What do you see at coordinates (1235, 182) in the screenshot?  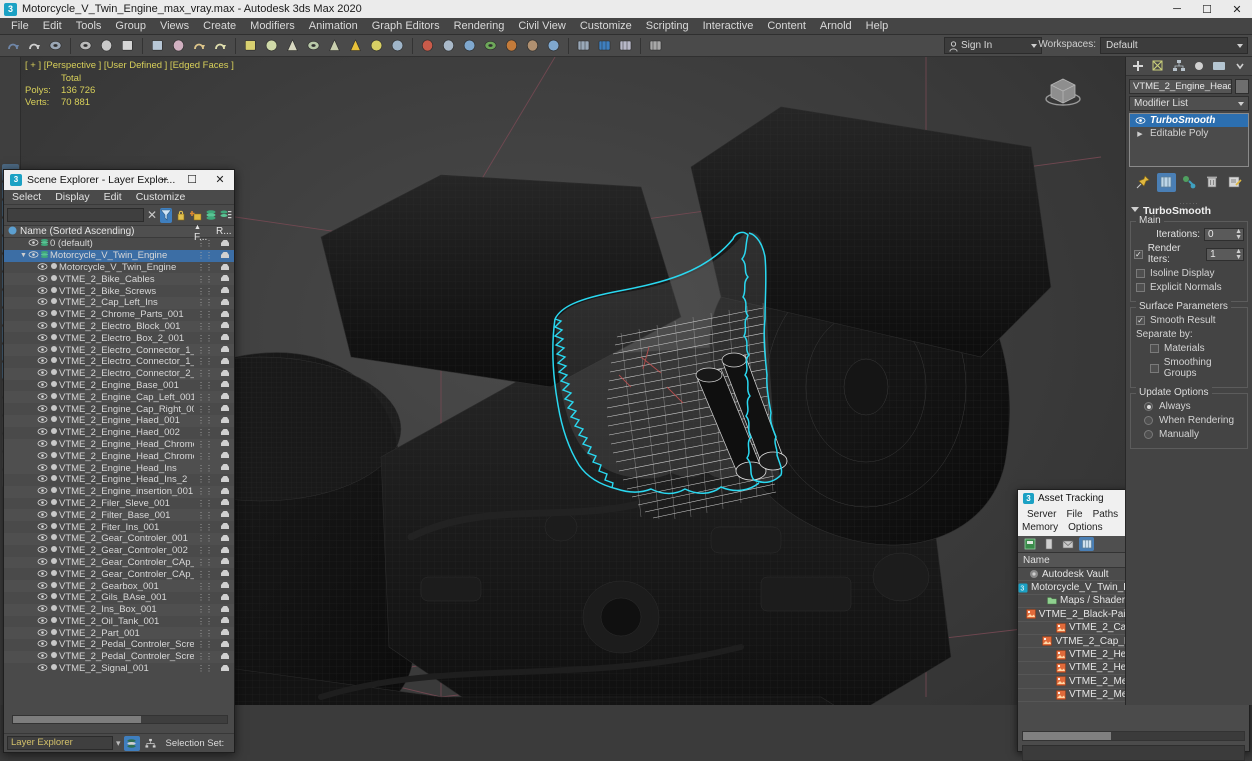 I see `configure-sets-icon` at bounding box center [1235, 182].